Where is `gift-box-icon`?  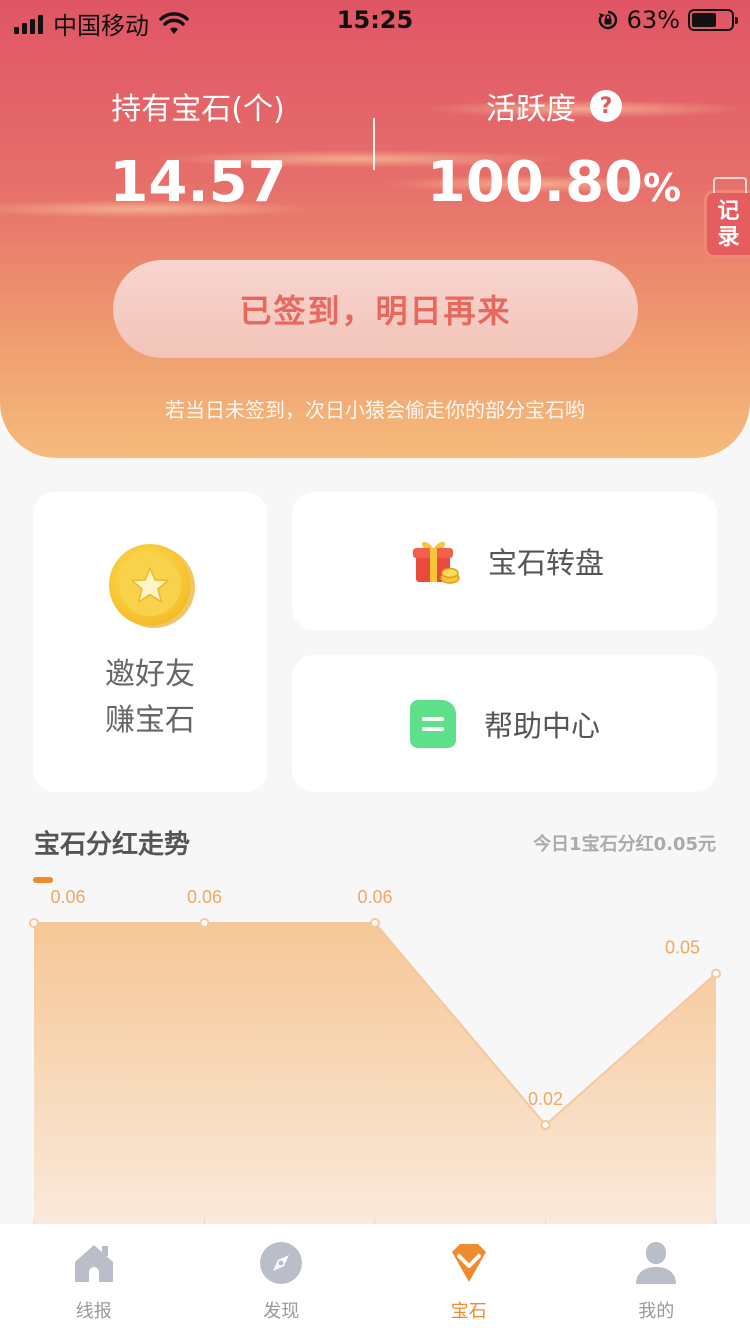 gift-box-icon is located at coordinates (436, 562).